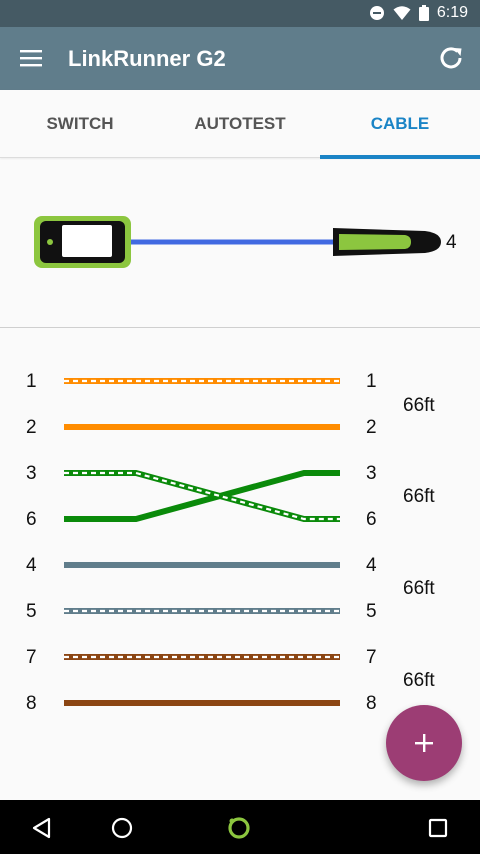  What do you see at coordinates (371, 473) in the screenshot?
I see `right-pin-label: 3` at bounding box center [371, 473].